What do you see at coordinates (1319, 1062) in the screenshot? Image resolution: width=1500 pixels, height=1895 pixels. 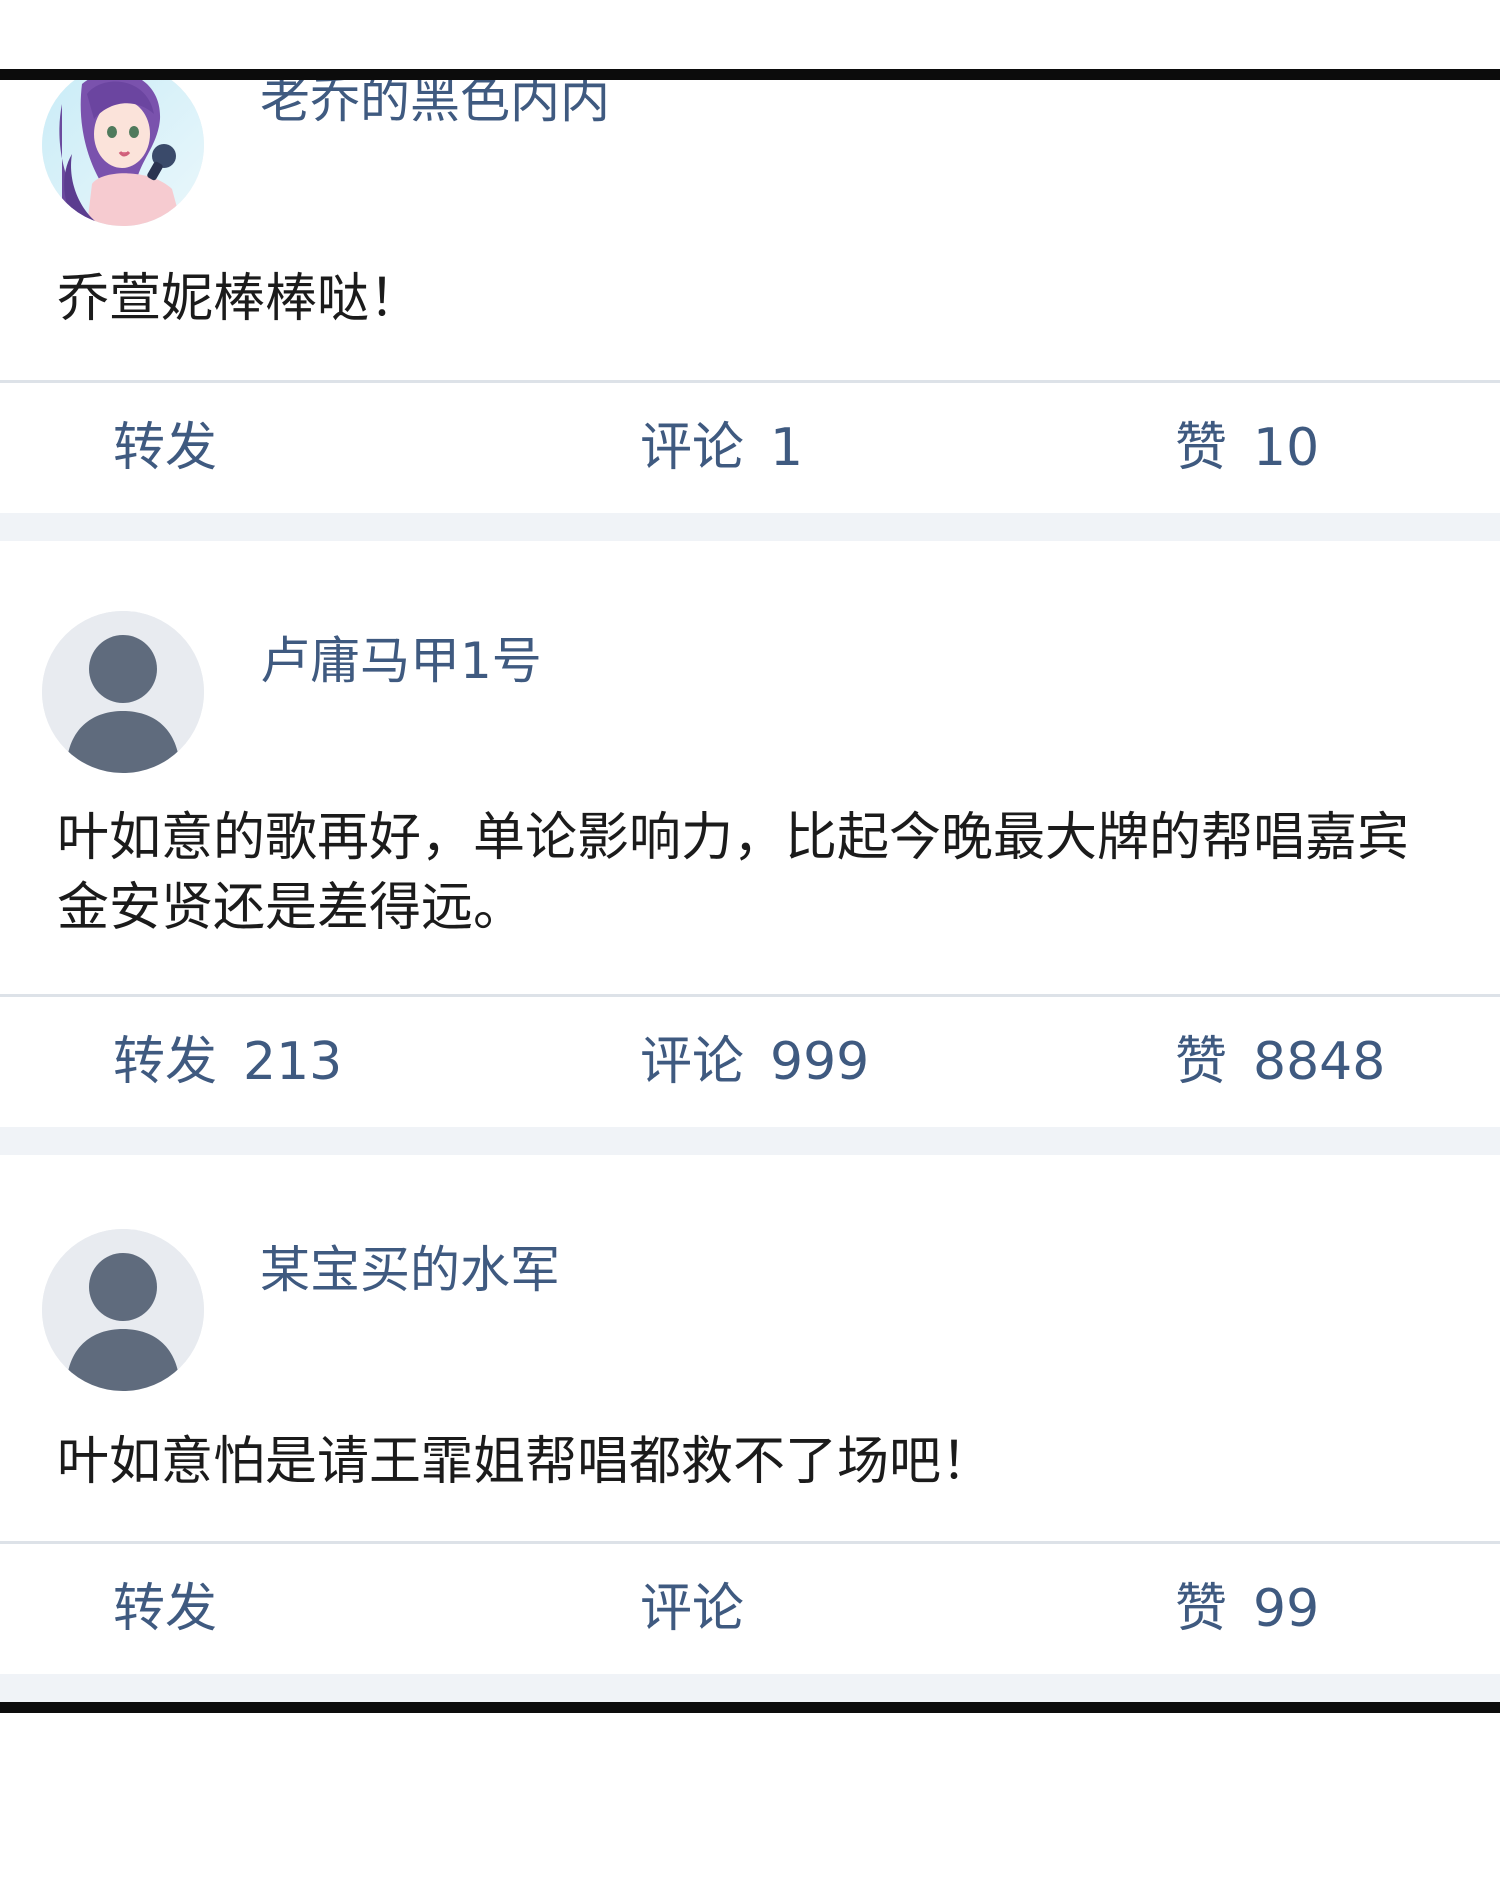 I see `like-count: 8848` at bounding box center [1319, 1062].